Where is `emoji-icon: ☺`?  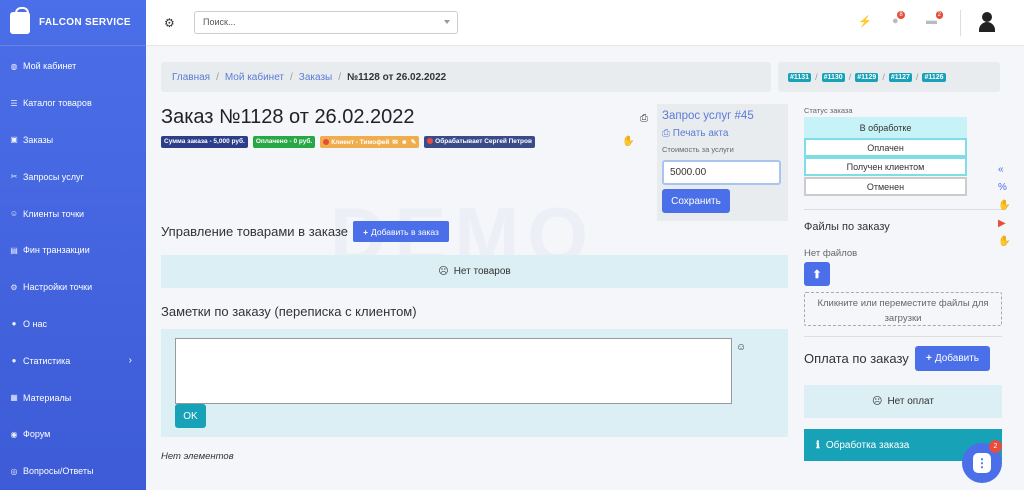 emoji-icon: ☺ is located at coordinates (741, 347).